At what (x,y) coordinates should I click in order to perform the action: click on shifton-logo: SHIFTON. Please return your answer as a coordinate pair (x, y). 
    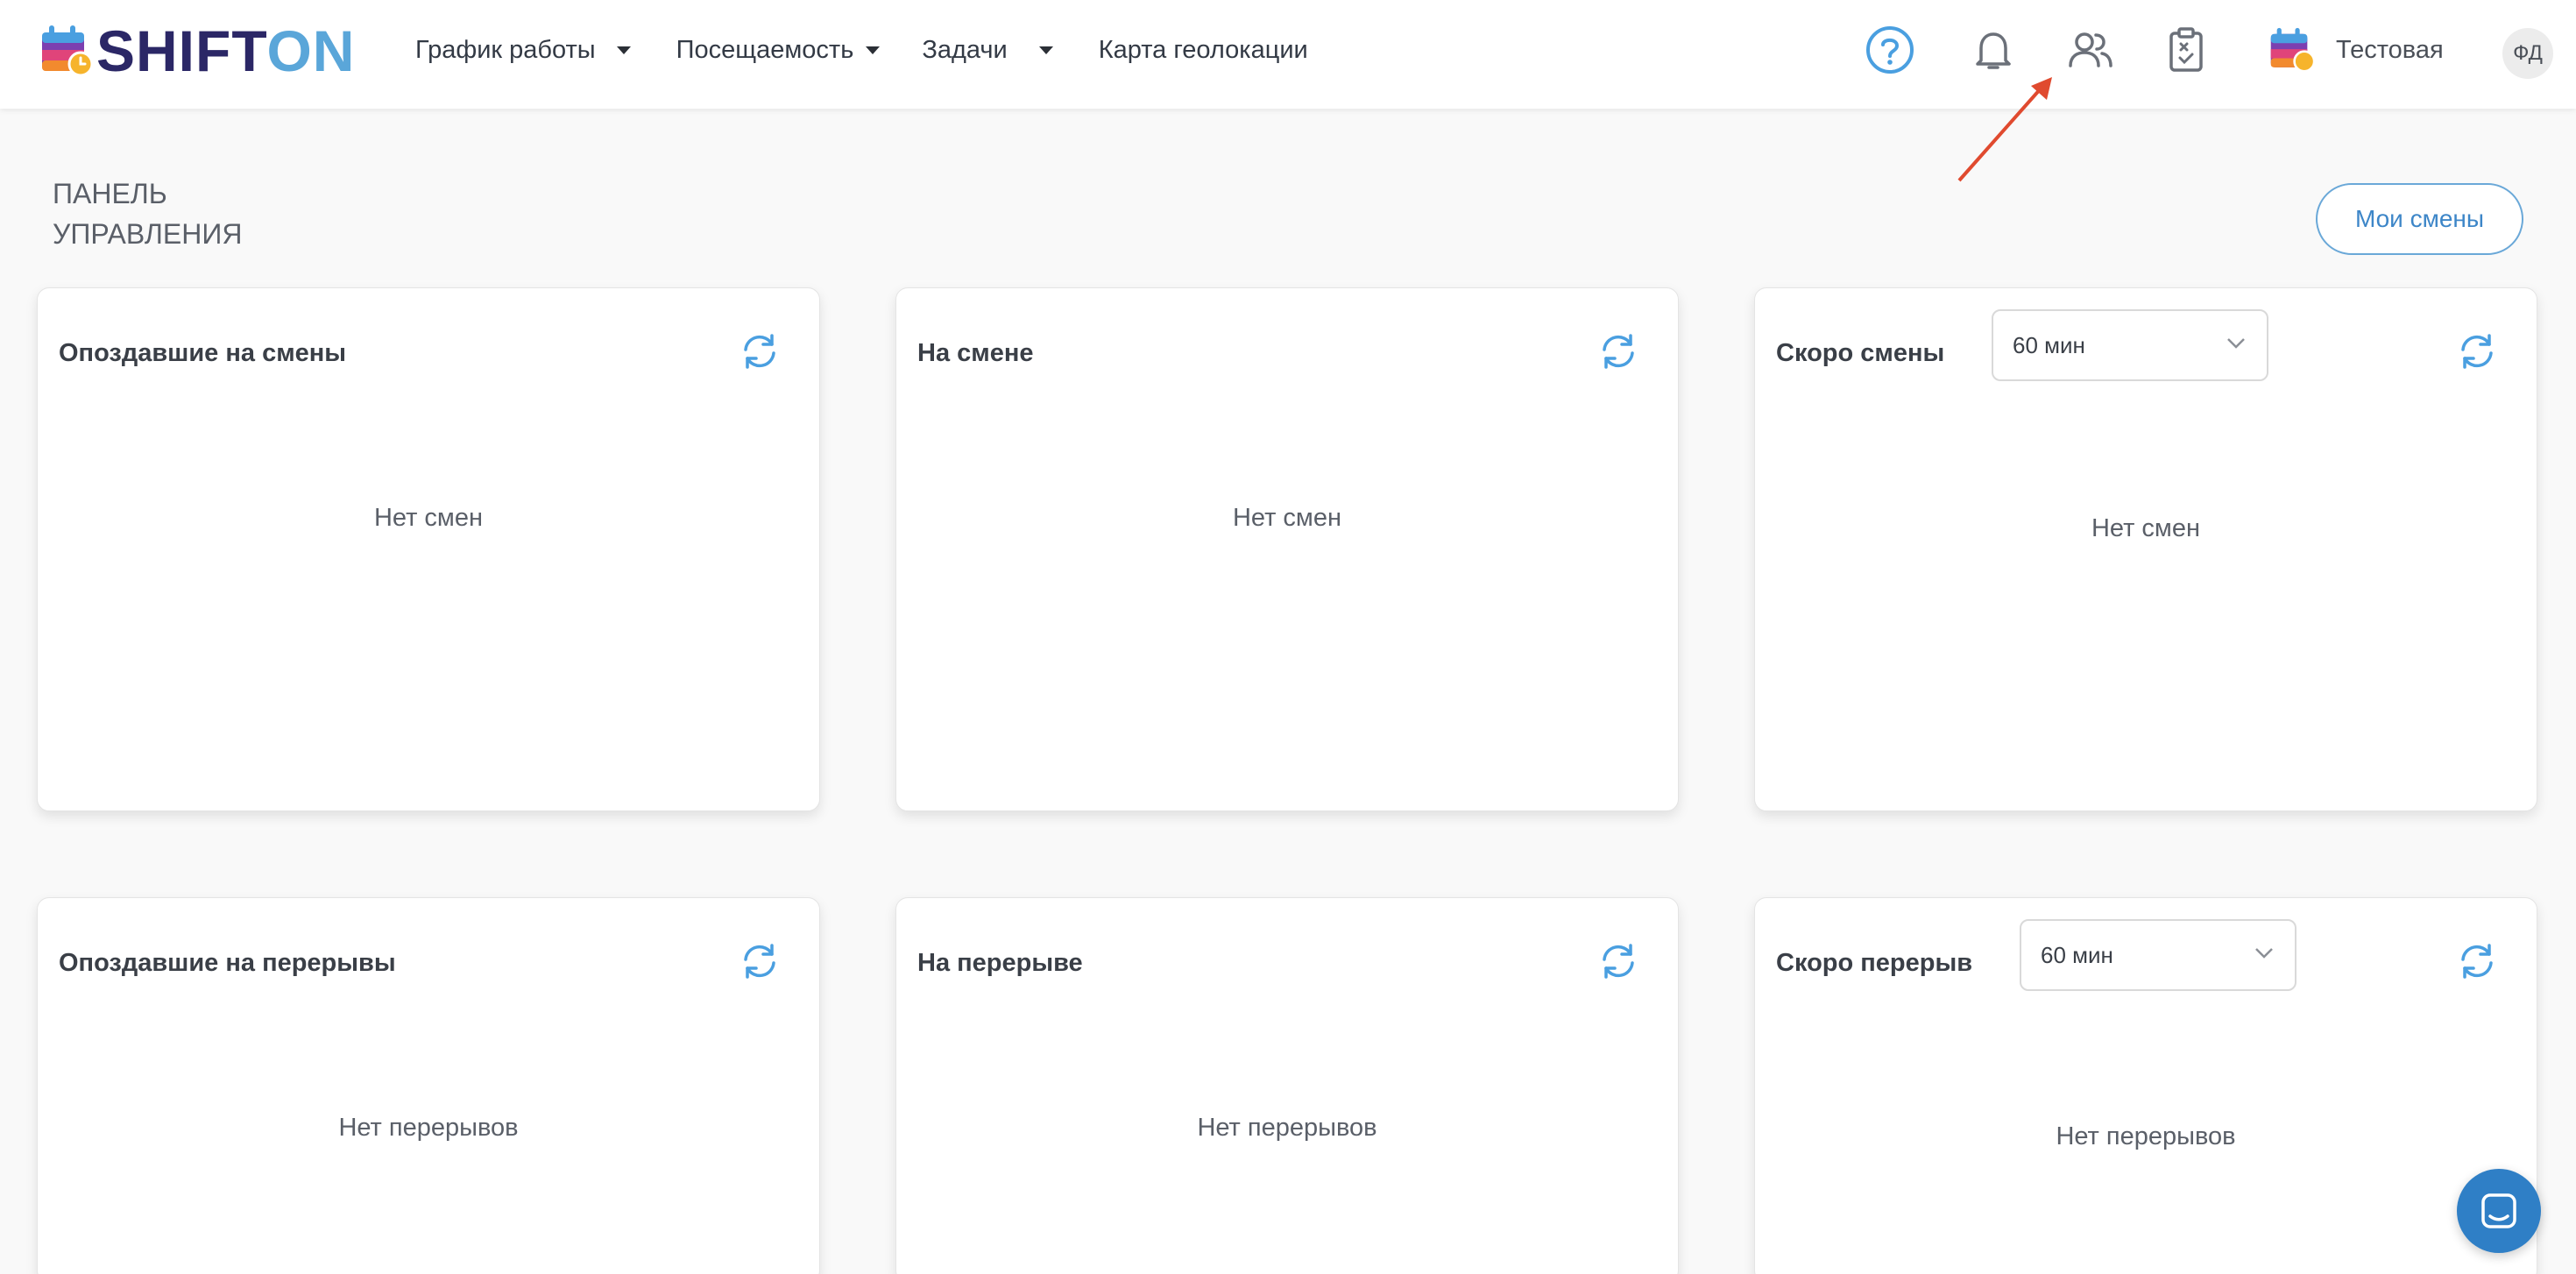
    Looking at the image, I should click on (197, 51).